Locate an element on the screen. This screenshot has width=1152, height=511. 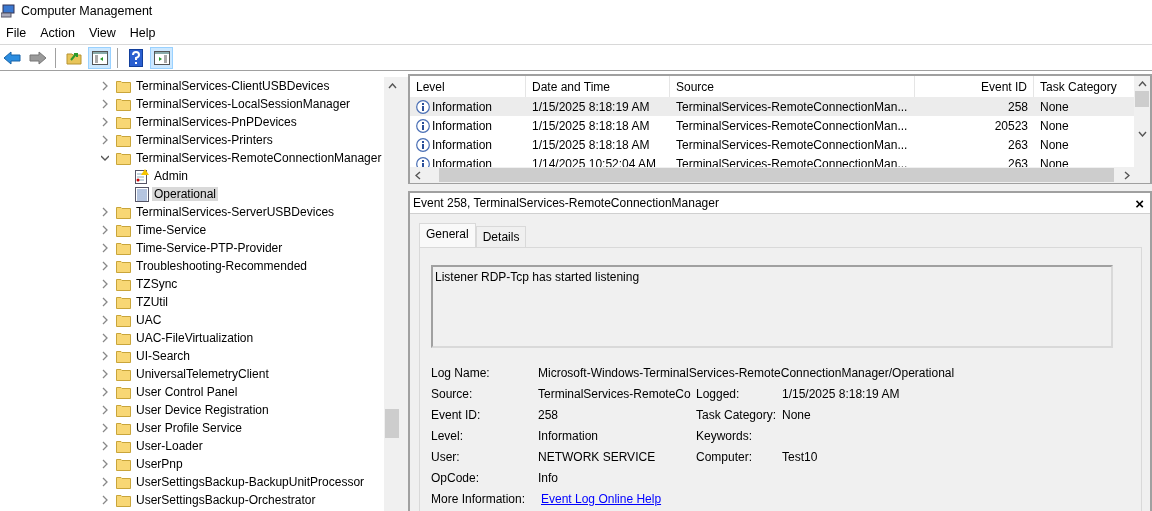
menu-item: File is located at coordinates (16, 33).